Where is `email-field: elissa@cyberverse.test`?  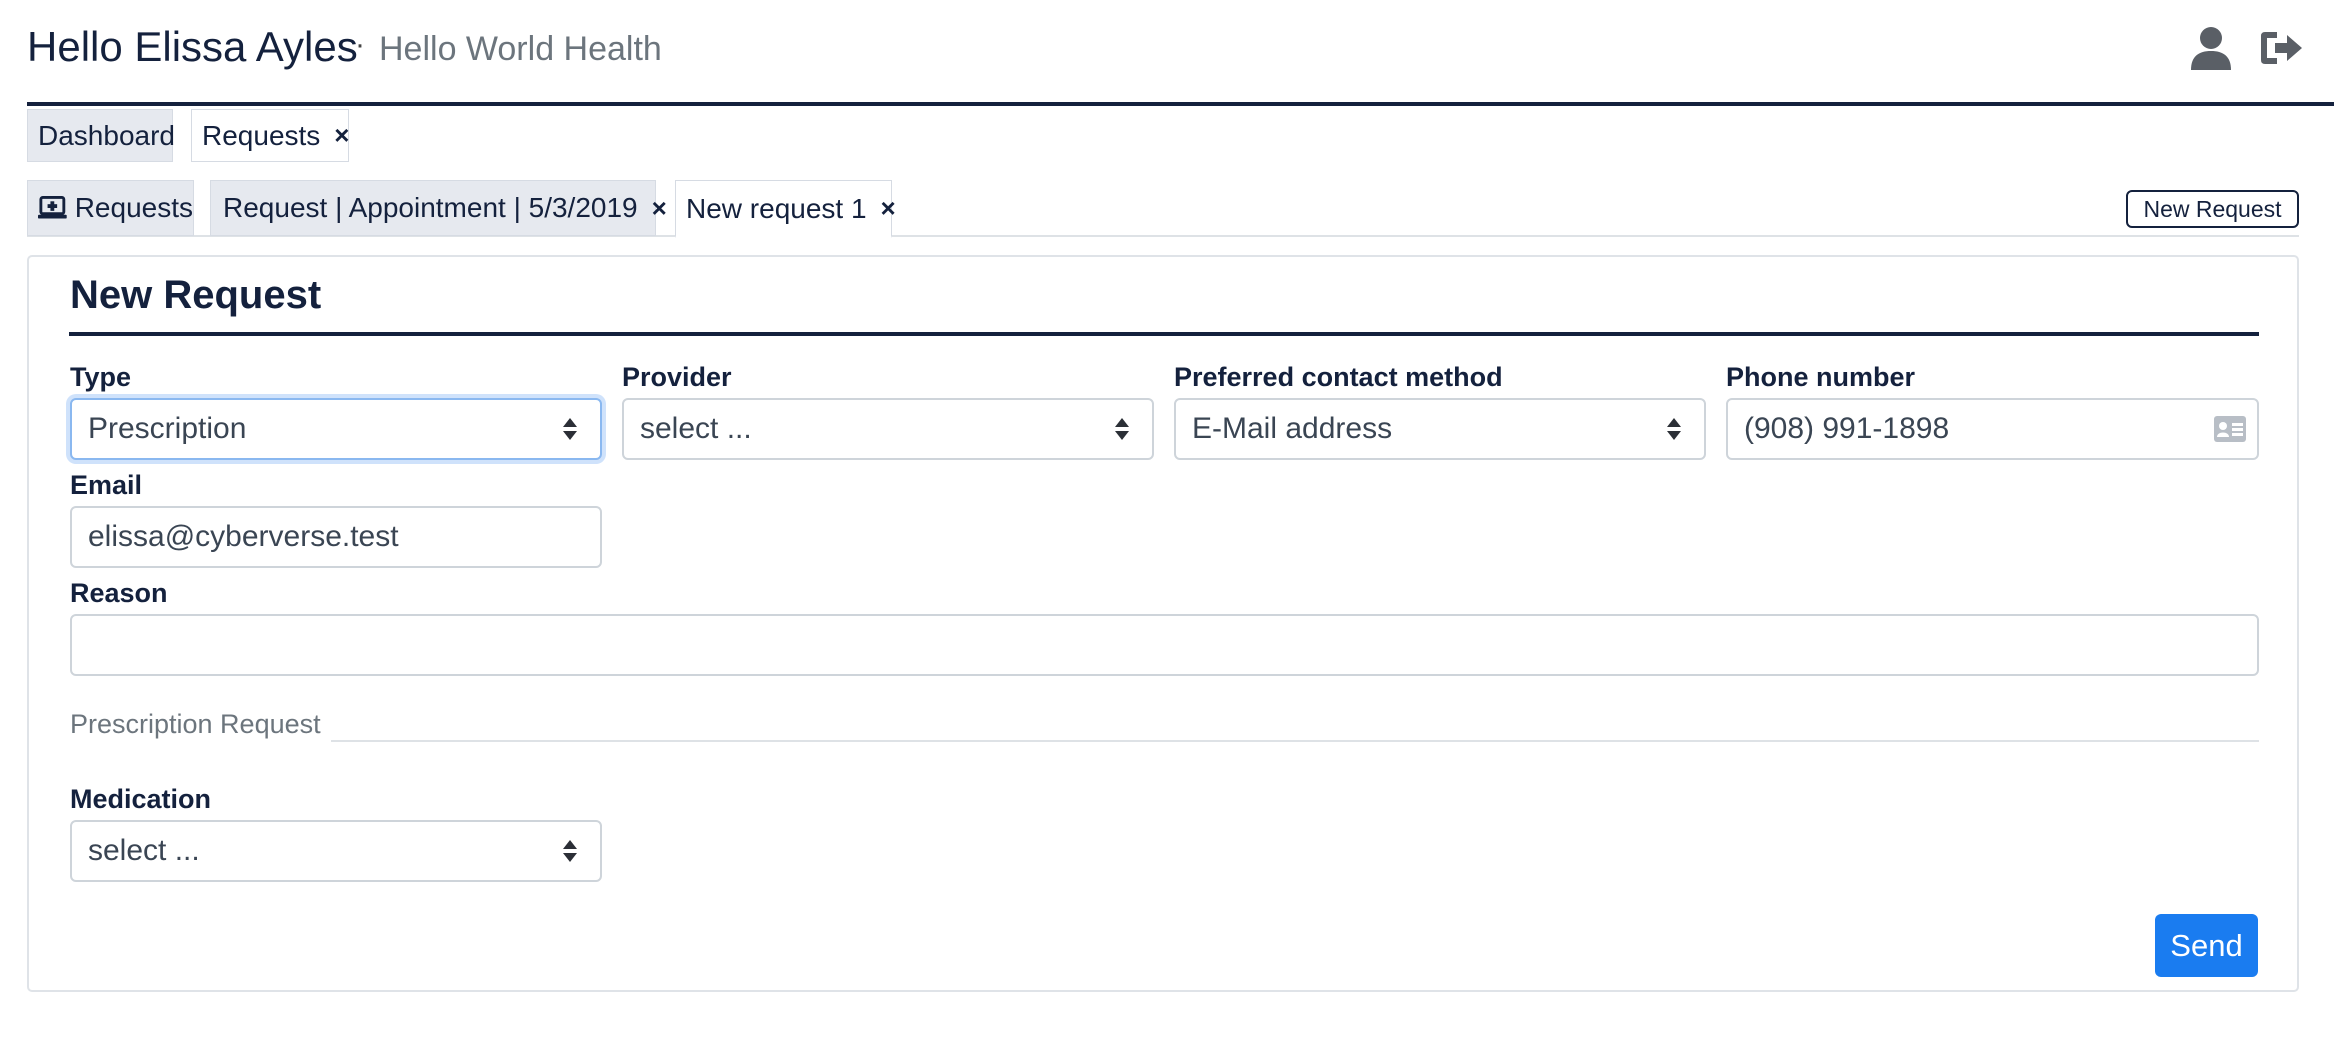
email-field: elissa@cyberverse.test is located at coordinates (336, 537).